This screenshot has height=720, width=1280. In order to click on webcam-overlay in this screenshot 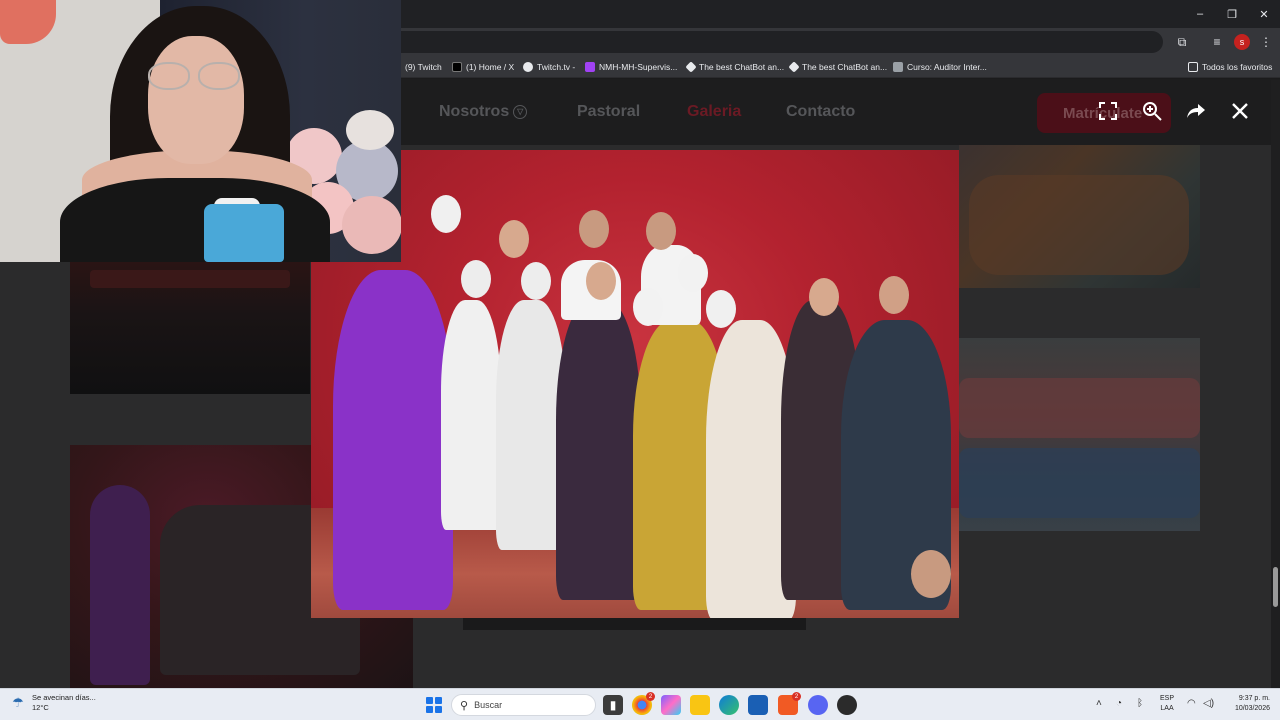, I will do `click(200, 131)`.